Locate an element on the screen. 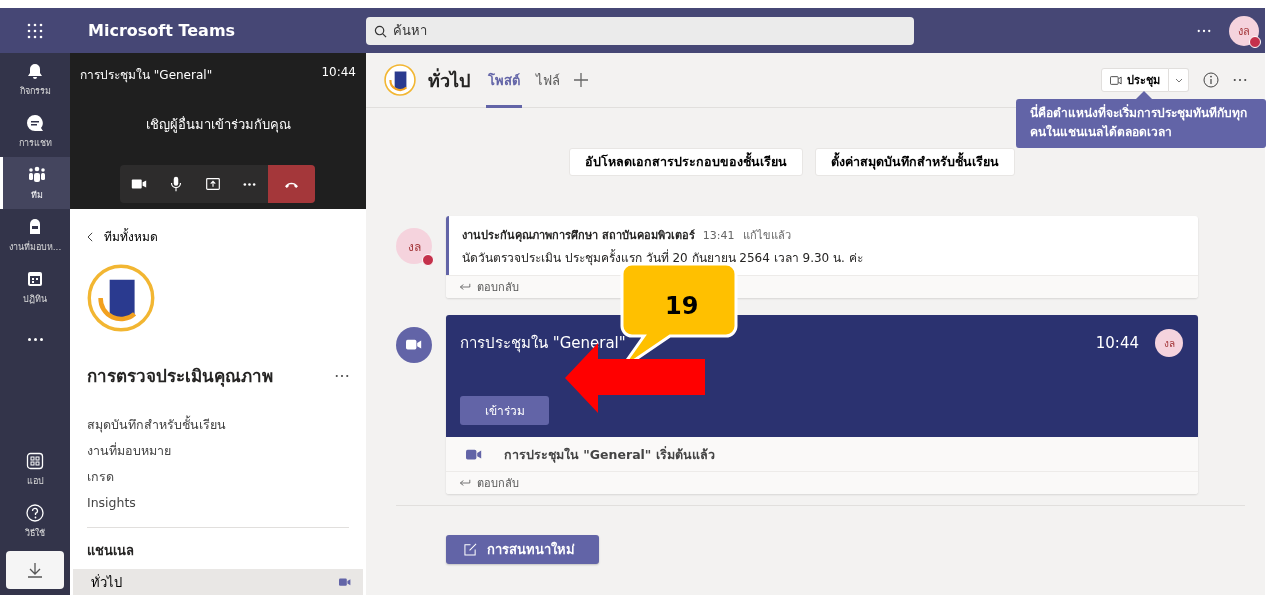 The height and width of the screenshot is (595, 1272). message-text: นัดวันตรวจประเมิน ประชุมครั้งแรก วันที่ 20 กันยายน 2564 เวลา 9.30 น. ค่ะ is located at coordinates (663, 257).